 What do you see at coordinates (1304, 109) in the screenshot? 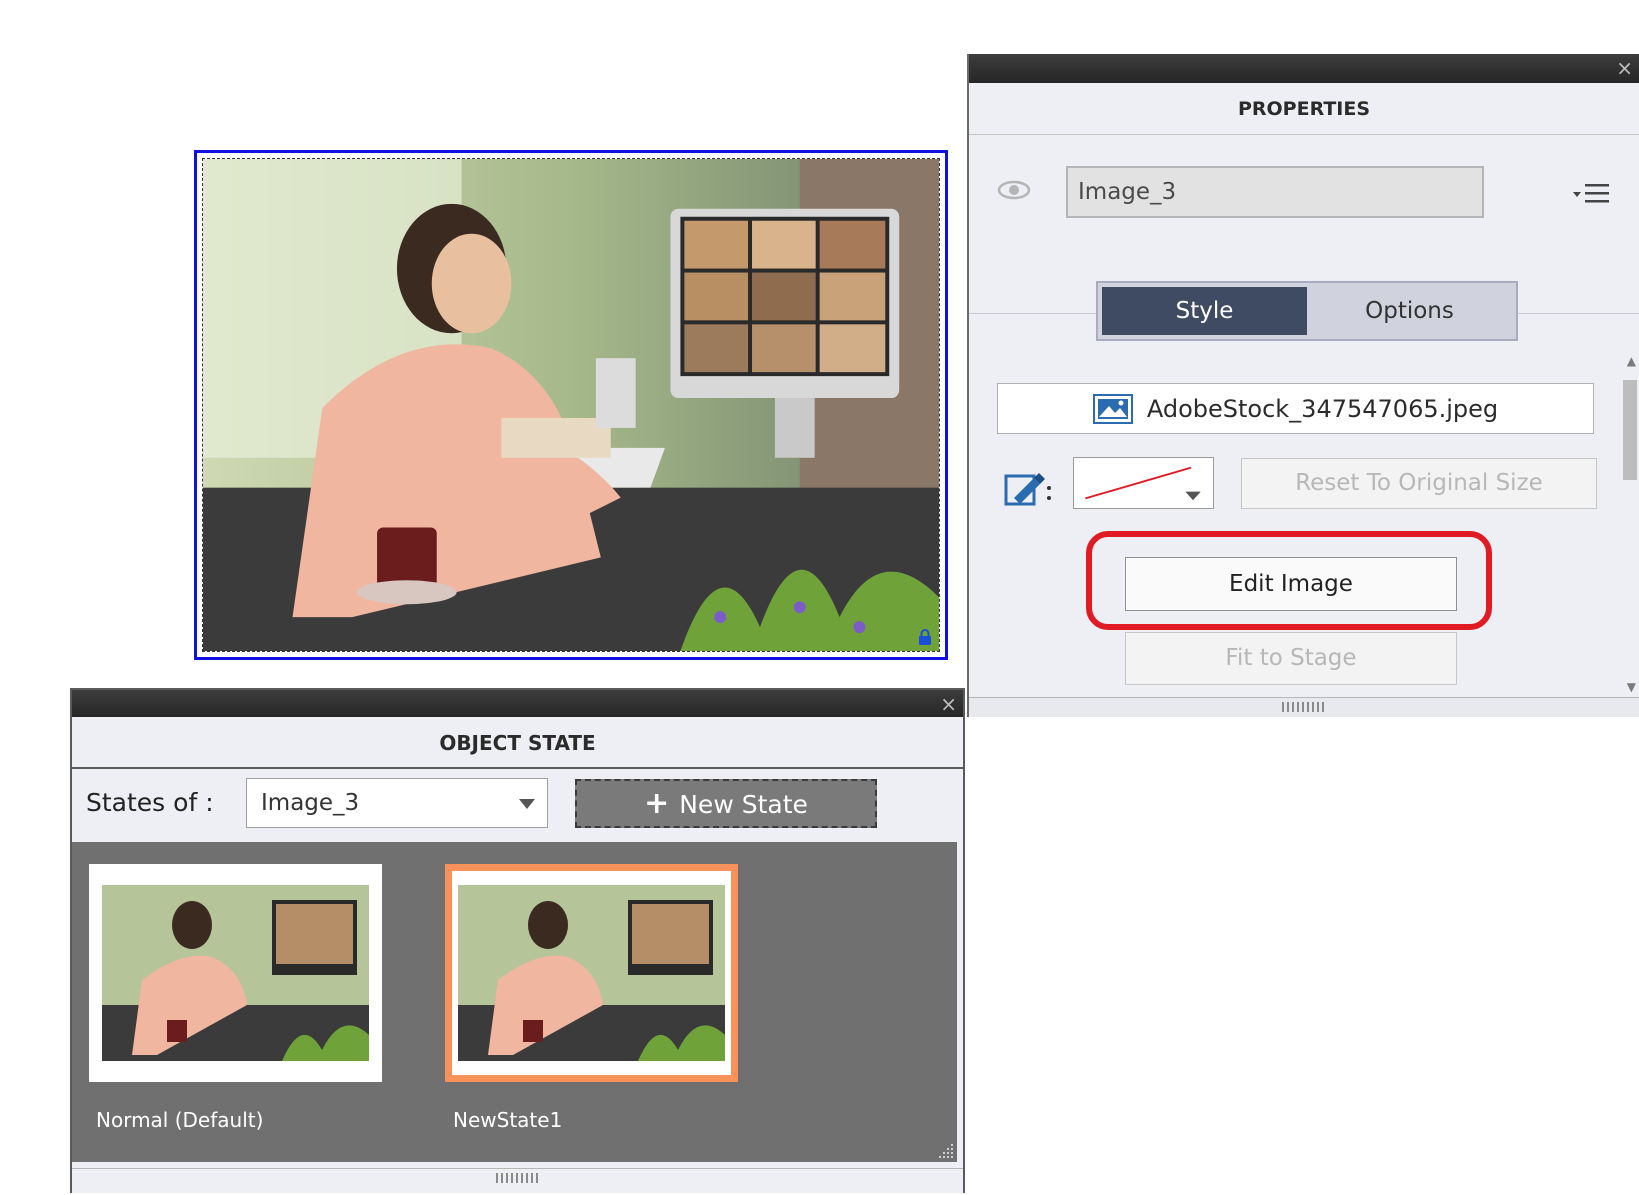
I see `properties-title: PROPERTIES` at bounding box center [1304, 109].